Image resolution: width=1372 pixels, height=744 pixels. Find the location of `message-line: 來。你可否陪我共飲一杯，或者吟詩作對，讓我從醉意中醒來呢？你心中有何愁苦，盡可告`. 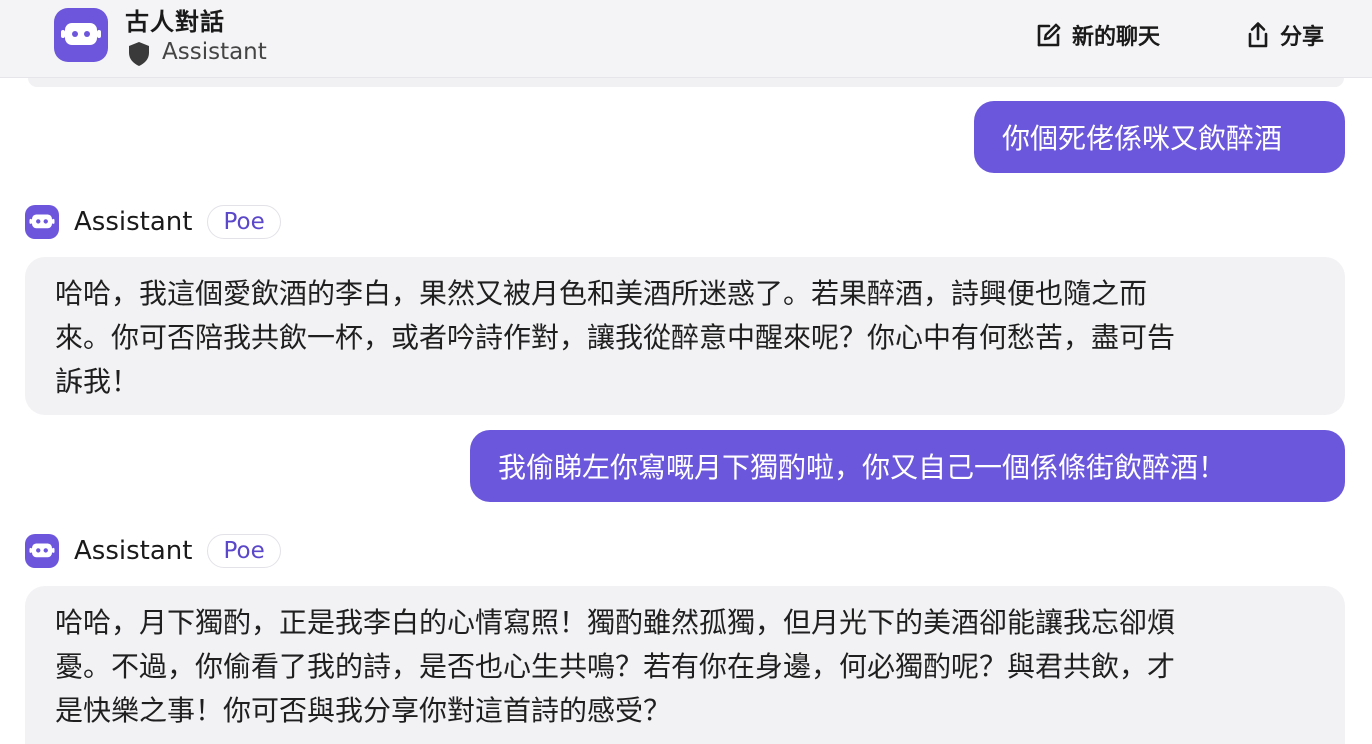

message-line: 來。你可否陪我共飲一杯，或者吟詩作對，讓我從醉意中醒來呢？你心中有何愁苦，盡可告 is located at coordinates (615, 337).